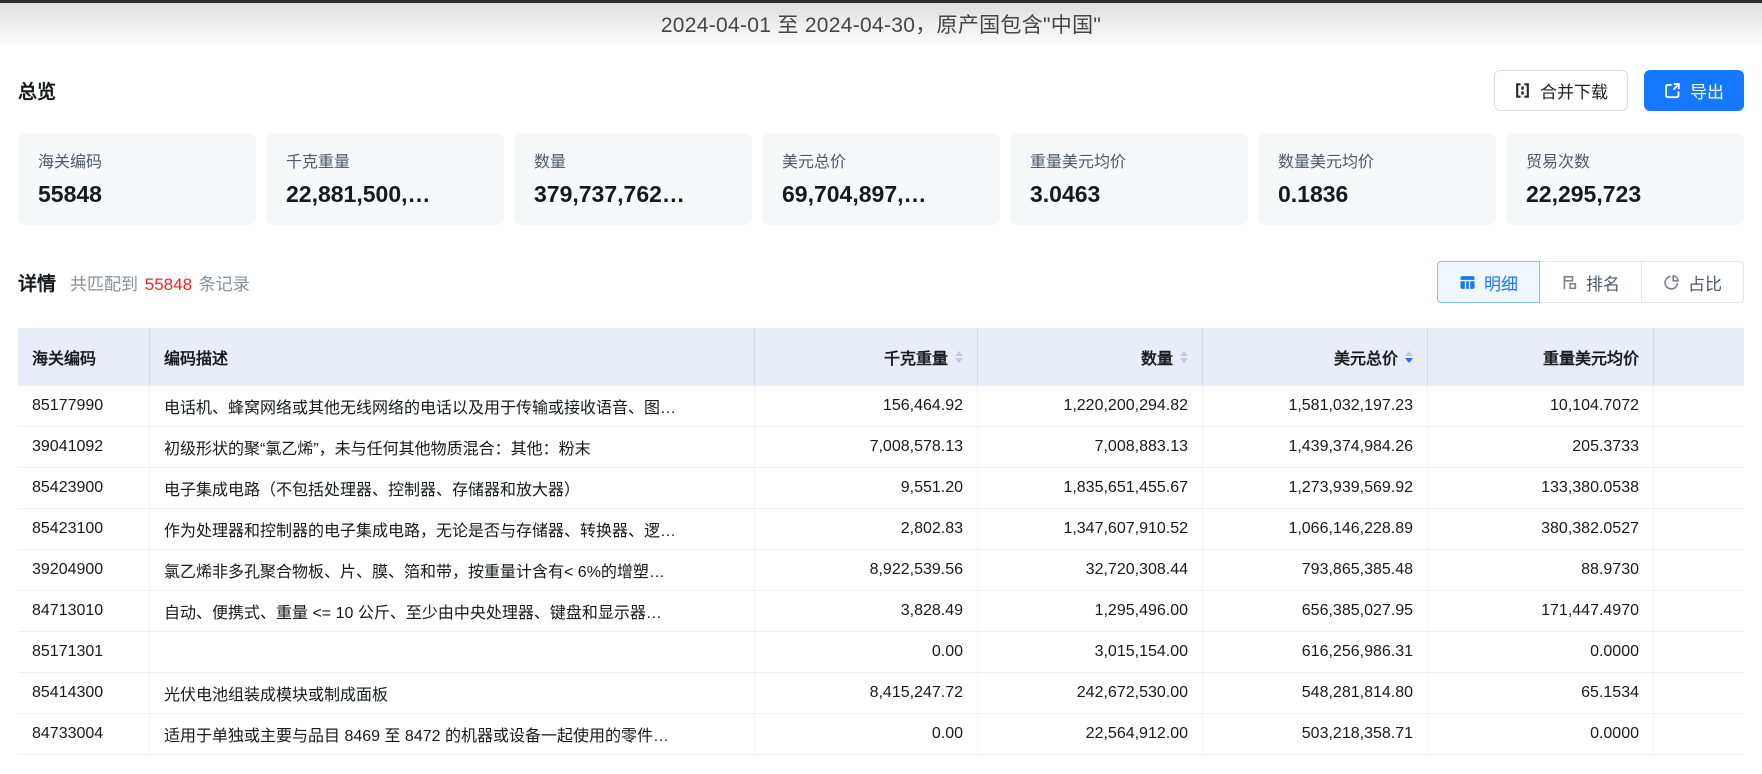 The height and width of the screenshot is (774, 1762). Describe the element at coordinates (1541, 488) in the screenshot. I see `avg-price-cell: 133,380.0538` at that location.